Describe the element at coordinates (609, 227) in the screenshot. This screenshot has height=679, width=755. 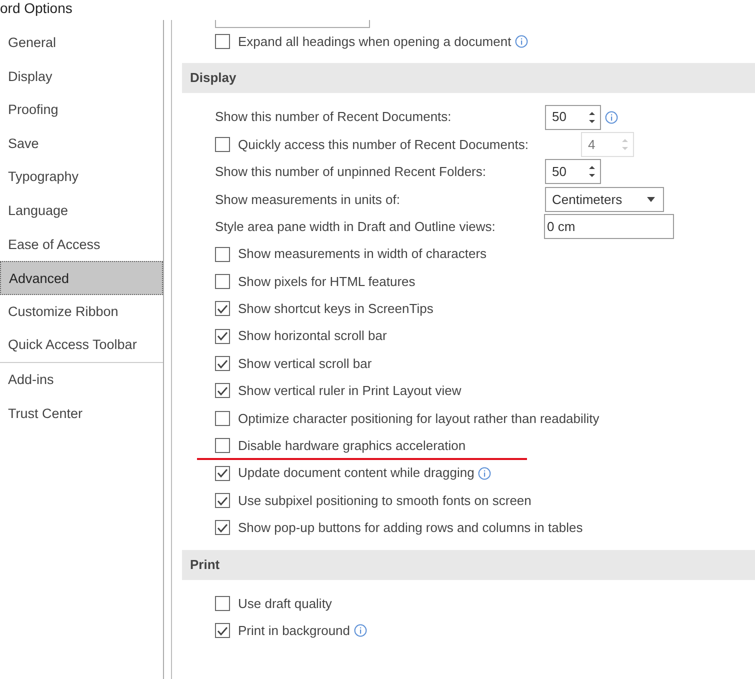
I see `input-field: 0 cm` at that location.